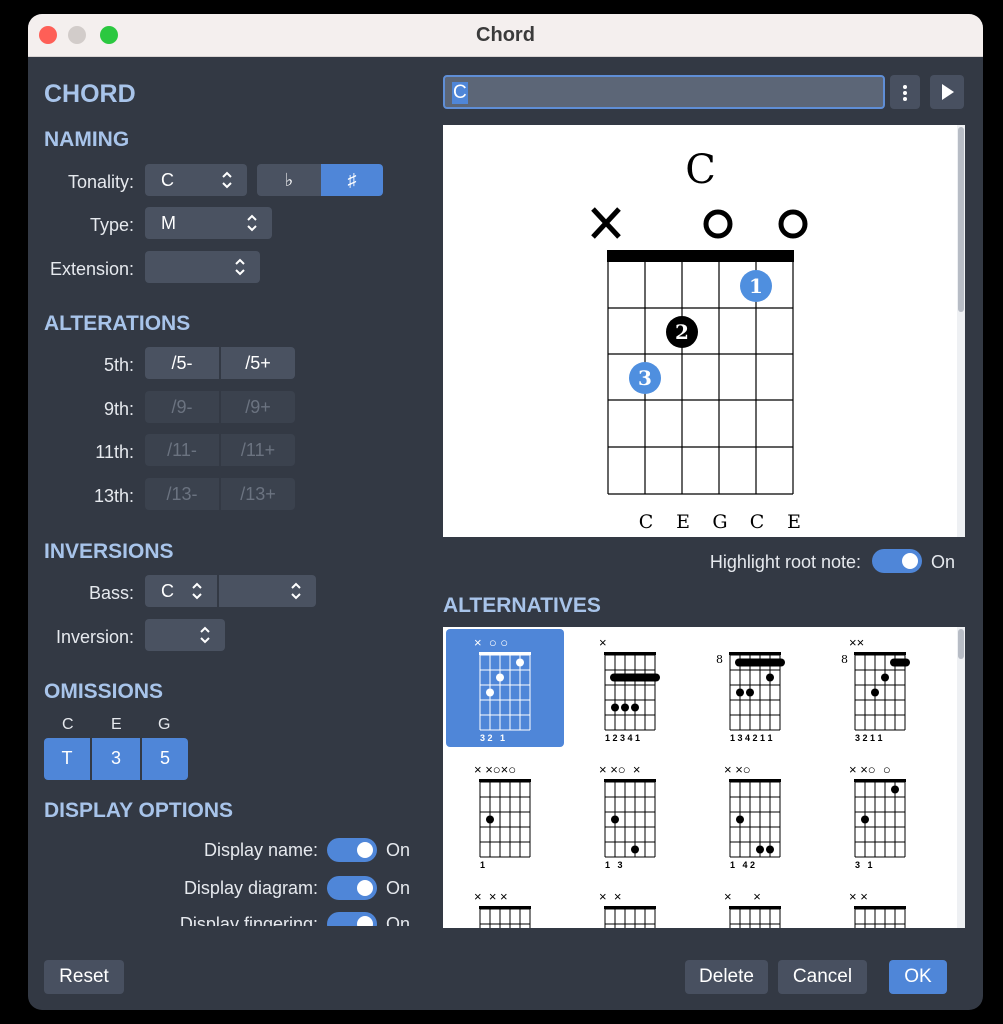  I want to click on diagram-scrollbar, so click(961, 331).